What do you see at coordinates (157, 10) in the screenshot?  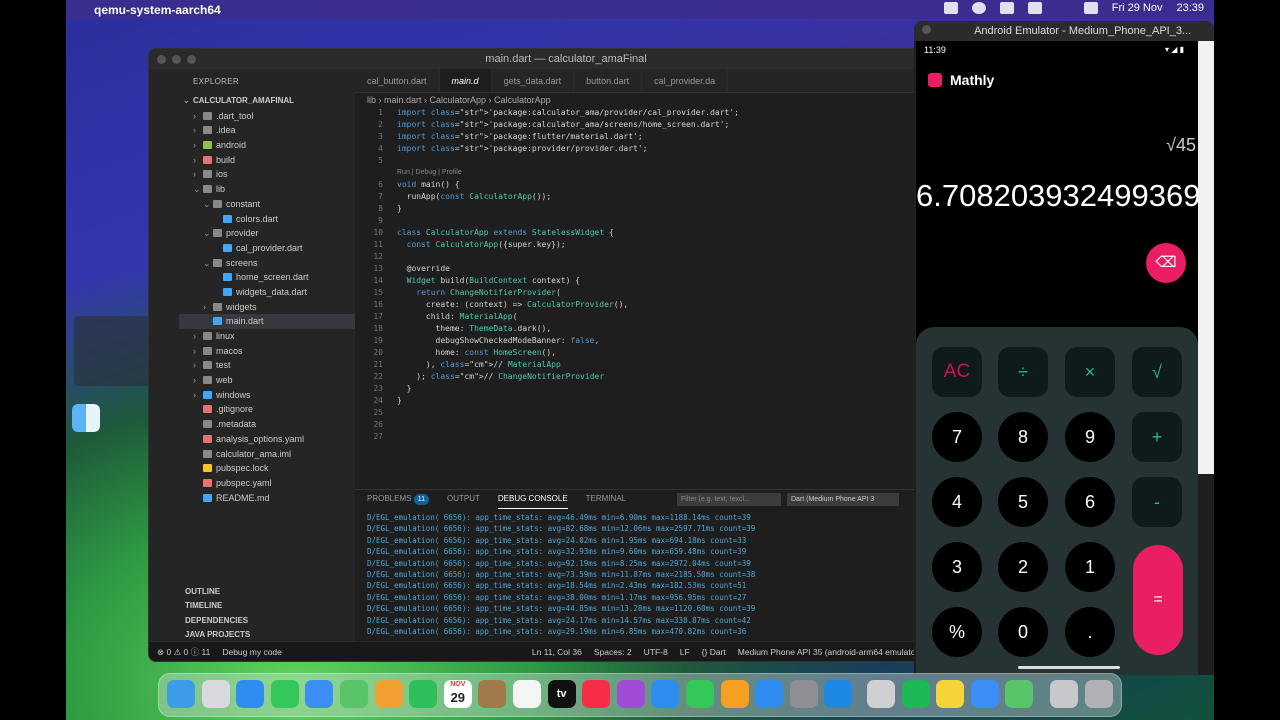 I see `menu-app-name: qemu-system-aarch64` at bounding box center [157, 10].